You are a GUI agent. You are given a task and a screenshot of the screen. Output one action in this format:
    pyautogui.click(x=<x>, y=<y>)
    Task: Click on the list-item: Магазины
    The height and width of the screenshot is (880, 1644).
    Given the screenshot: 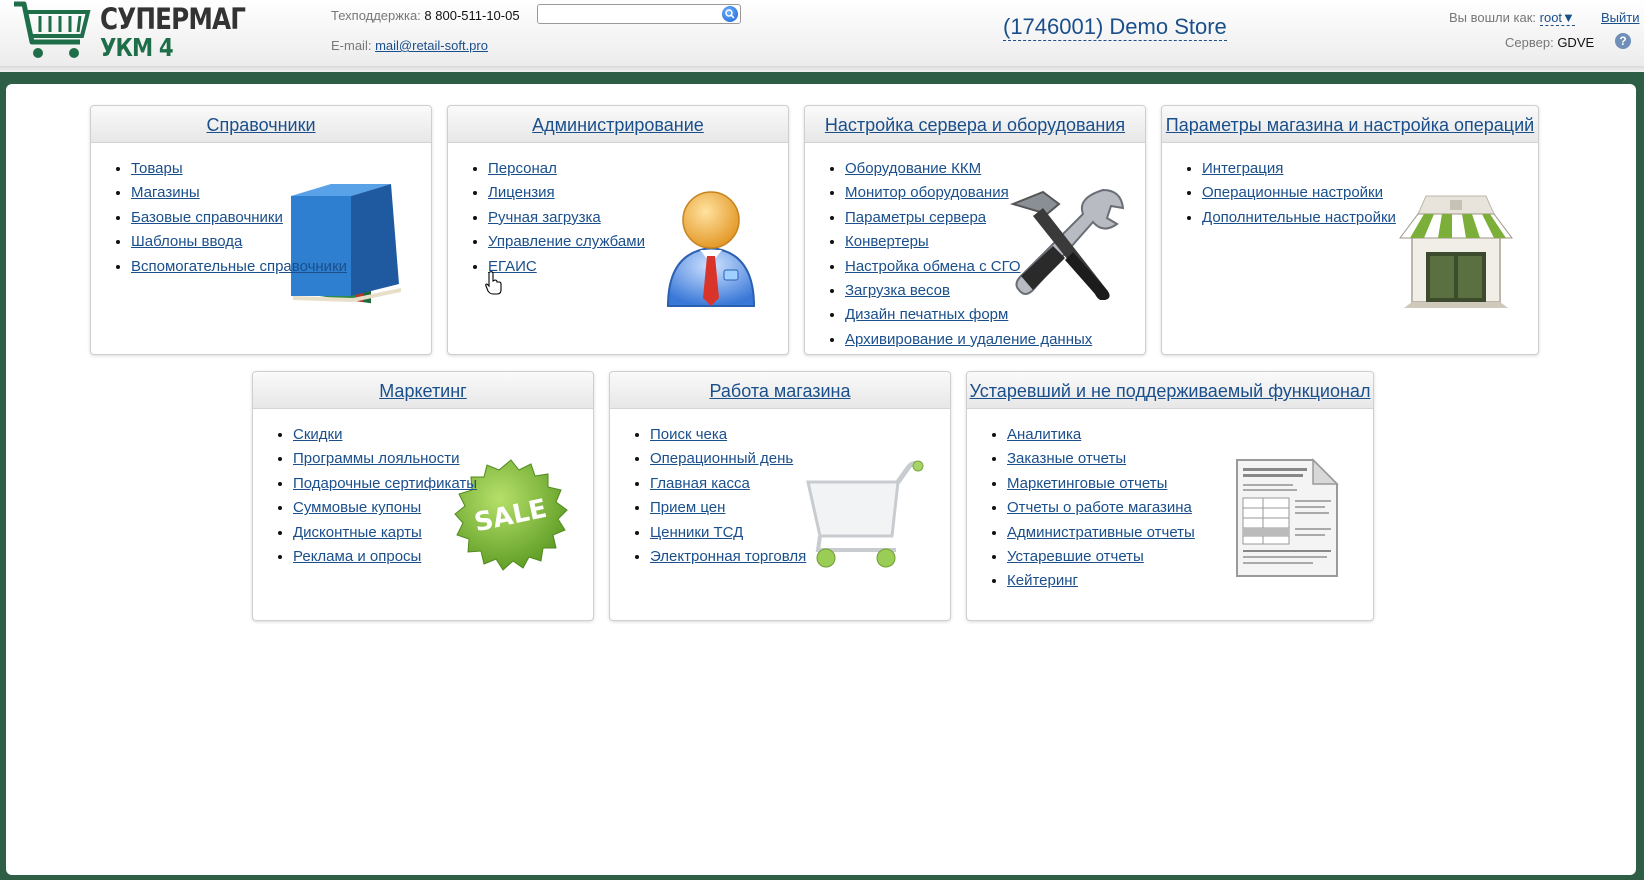 What is the action you would take?
    pyautogui.click(x=281, y=193)
    